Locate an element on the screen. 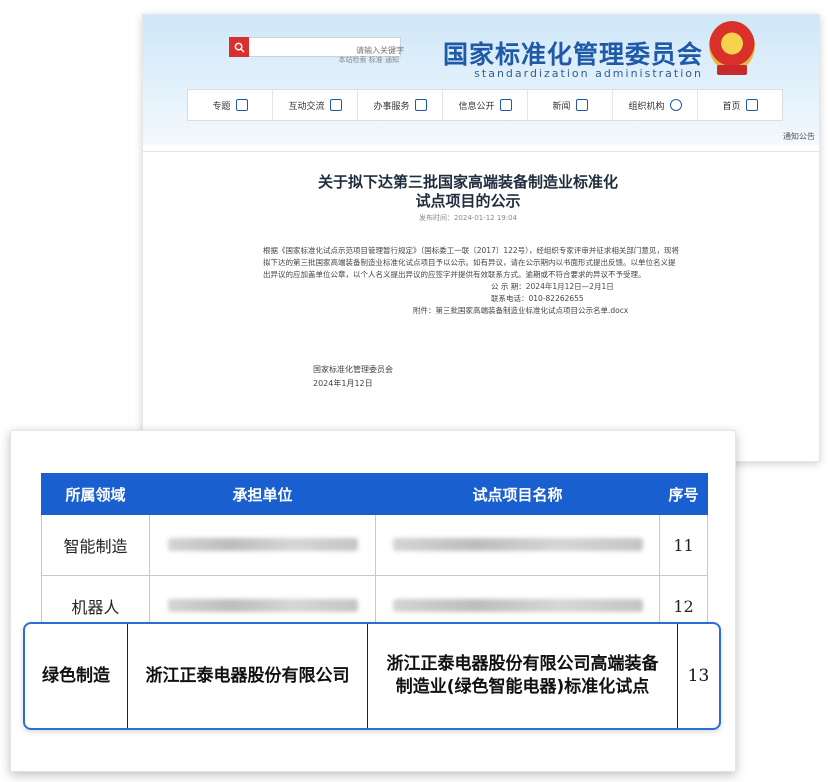 This screenshot has height=782, width=828. header-seq: 序号 is located at coordinates (683, 494).